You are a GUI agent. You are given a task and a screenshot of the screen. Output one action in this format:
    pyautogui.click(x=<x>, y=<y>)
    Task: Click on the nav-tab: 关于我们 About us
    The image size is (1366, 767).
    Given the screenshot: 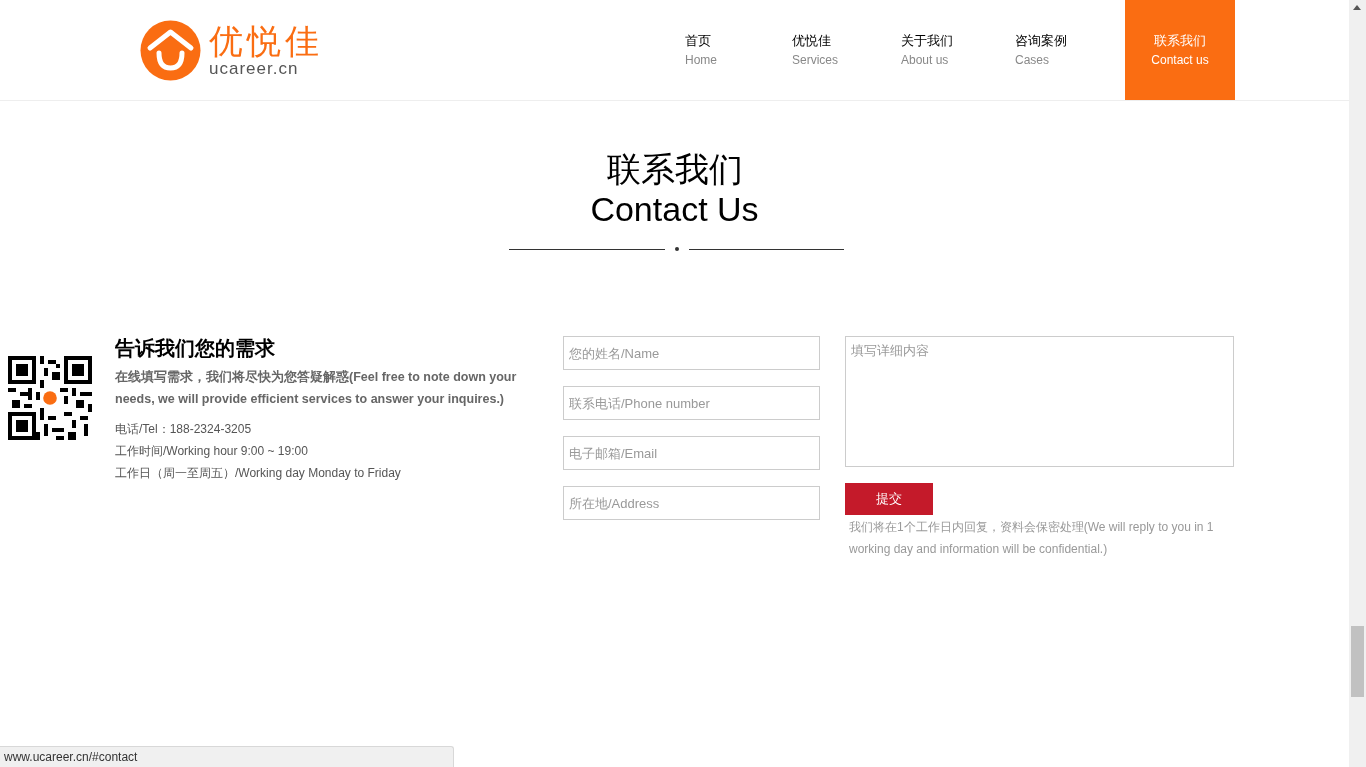 What is the action you would take?
    pyautogui.click(x=958, y=50)
    